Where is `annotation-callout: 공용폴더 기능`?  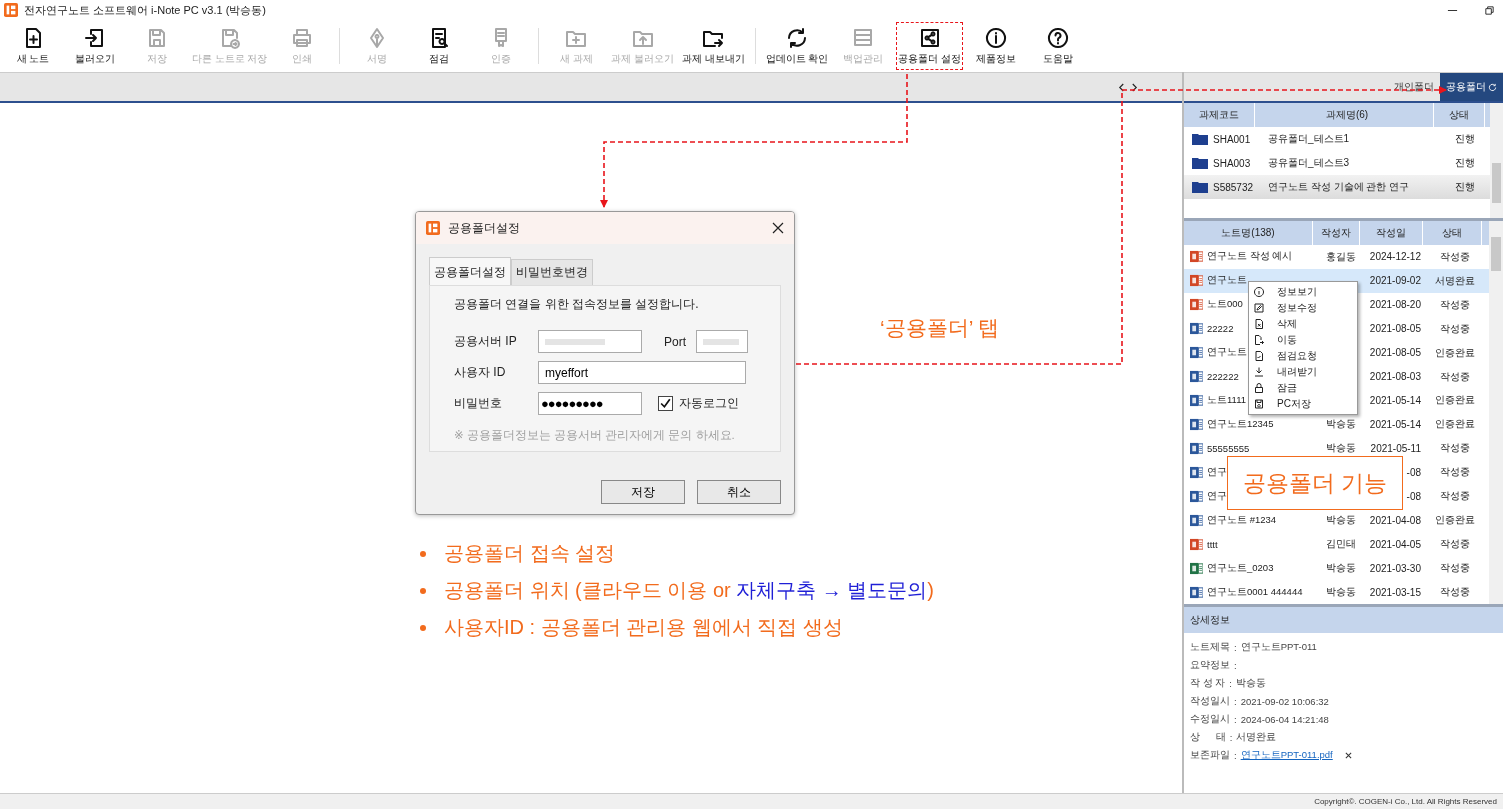
annotation-callout: 공용폴더 기능 is located at coordinates (1315, 483).